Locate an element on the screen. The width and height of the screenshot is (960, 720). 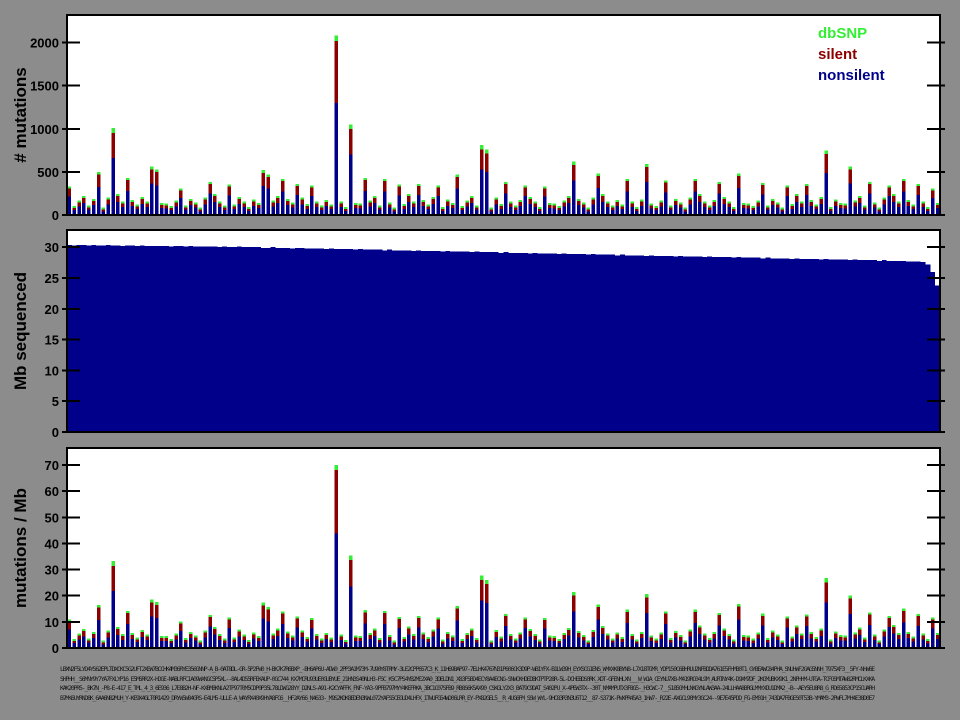
y-tick-label: 2000 is located at coordinates (44, 43).